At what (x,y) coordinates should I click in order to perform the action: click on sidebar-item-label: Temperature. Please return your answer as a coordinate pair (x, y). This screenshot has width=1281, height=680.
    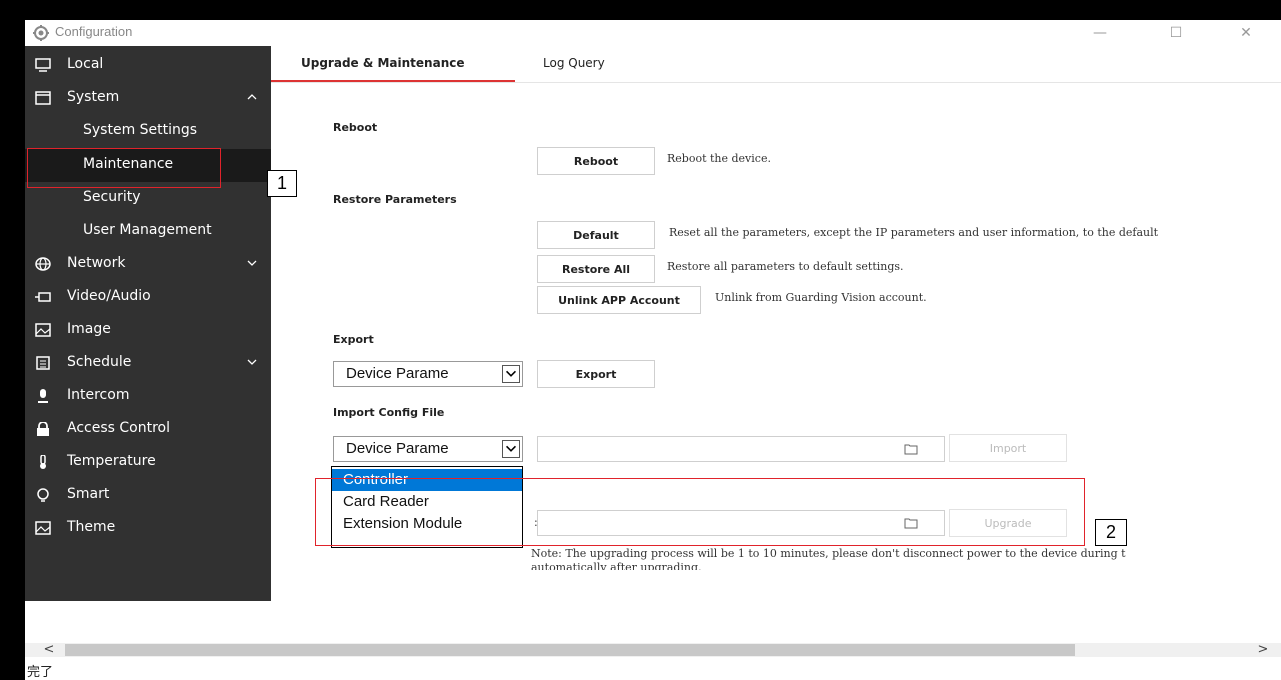
    Looking at the image, I should click on (111, 461).